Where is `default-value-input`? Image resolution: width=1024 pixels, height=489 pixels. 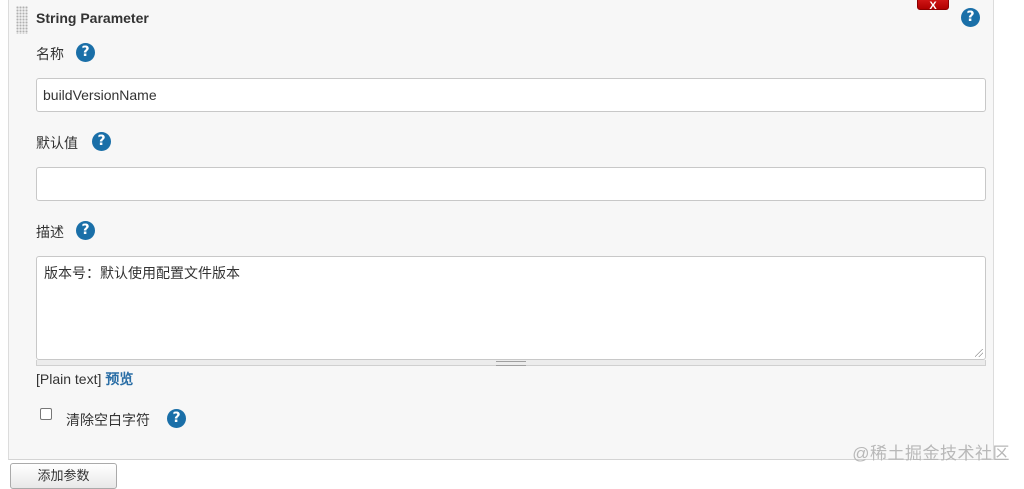
default-value-input is located at coordinates (511, 184).